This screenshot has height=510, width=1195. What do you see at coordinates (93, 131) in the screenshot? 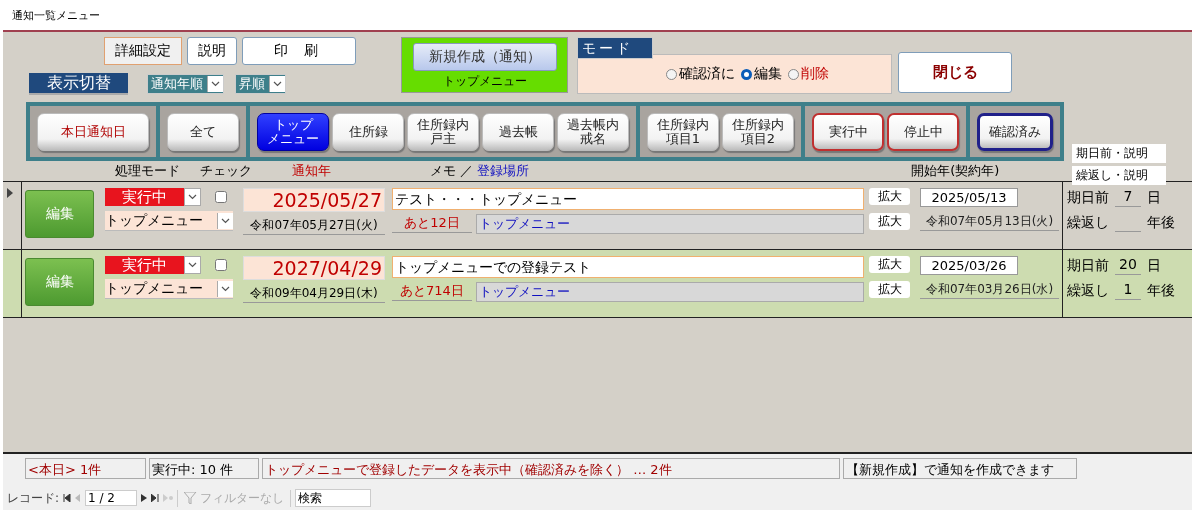
I see `filter-button: 本日通知日` at bounding box center [93, 131].